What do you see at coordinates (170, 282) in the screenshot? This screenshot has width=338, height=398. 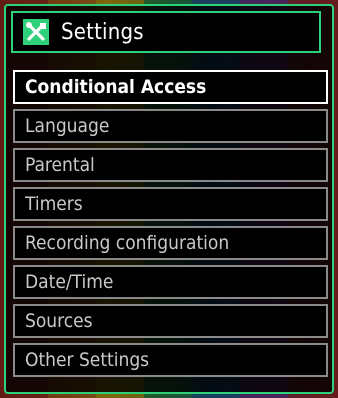 I see `menu-item-date-time: Date/Time` at bounding box center [170, 282].